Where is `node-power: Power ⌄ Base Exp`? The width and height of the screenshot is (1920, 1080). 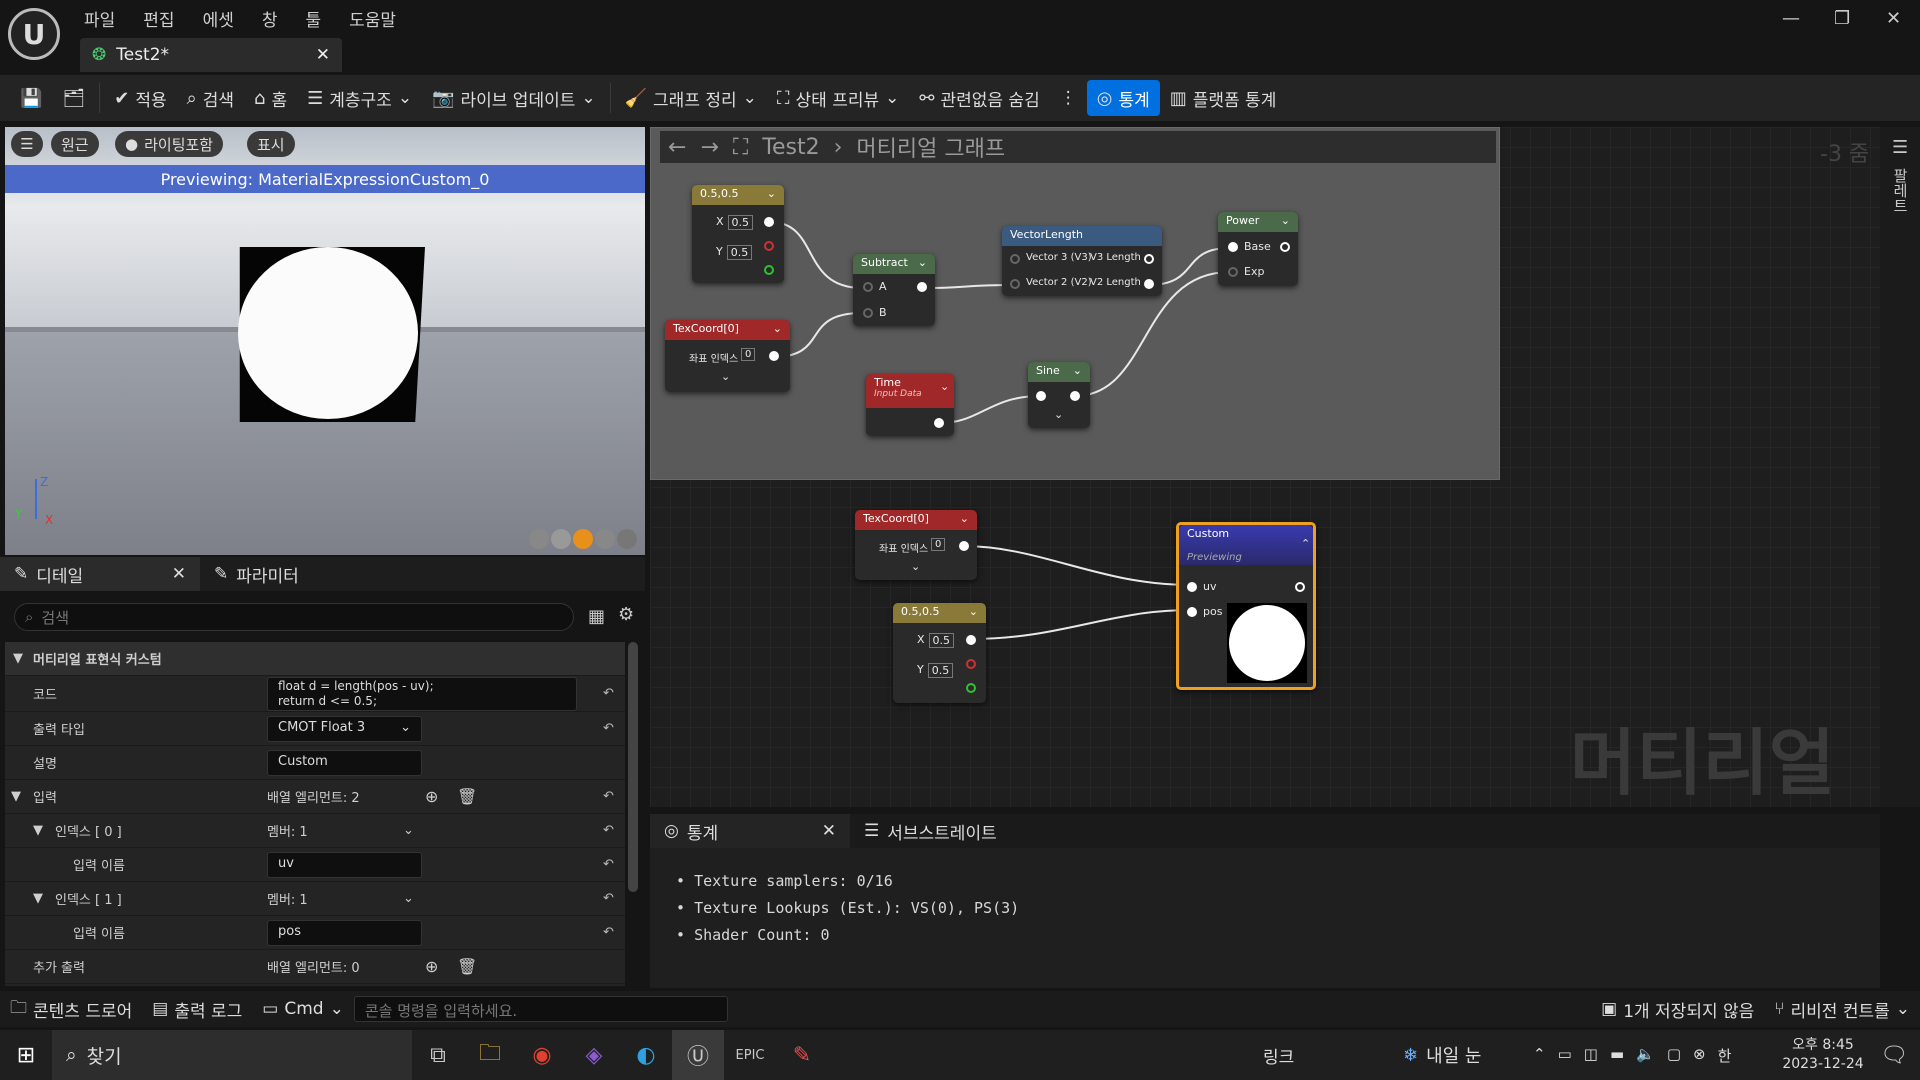 node-power: Power ⌄ Base Exp is located at coordinates (1258, 249).